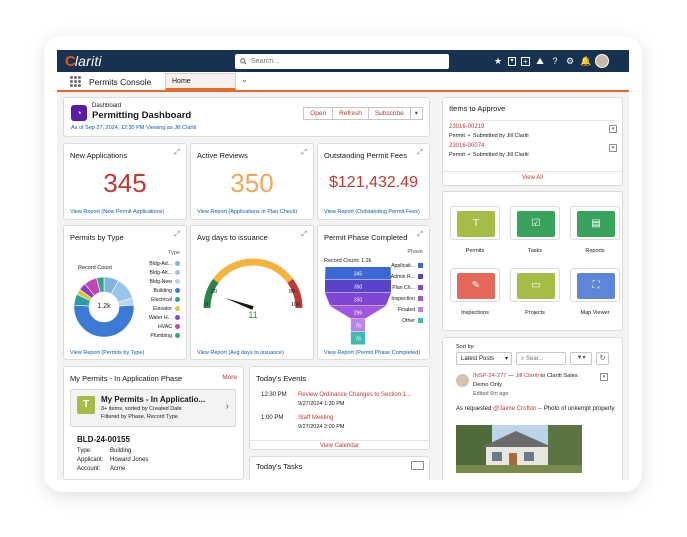 This screenshot has width=687, height=537. I want to click on post-photo, so click(519, 449).